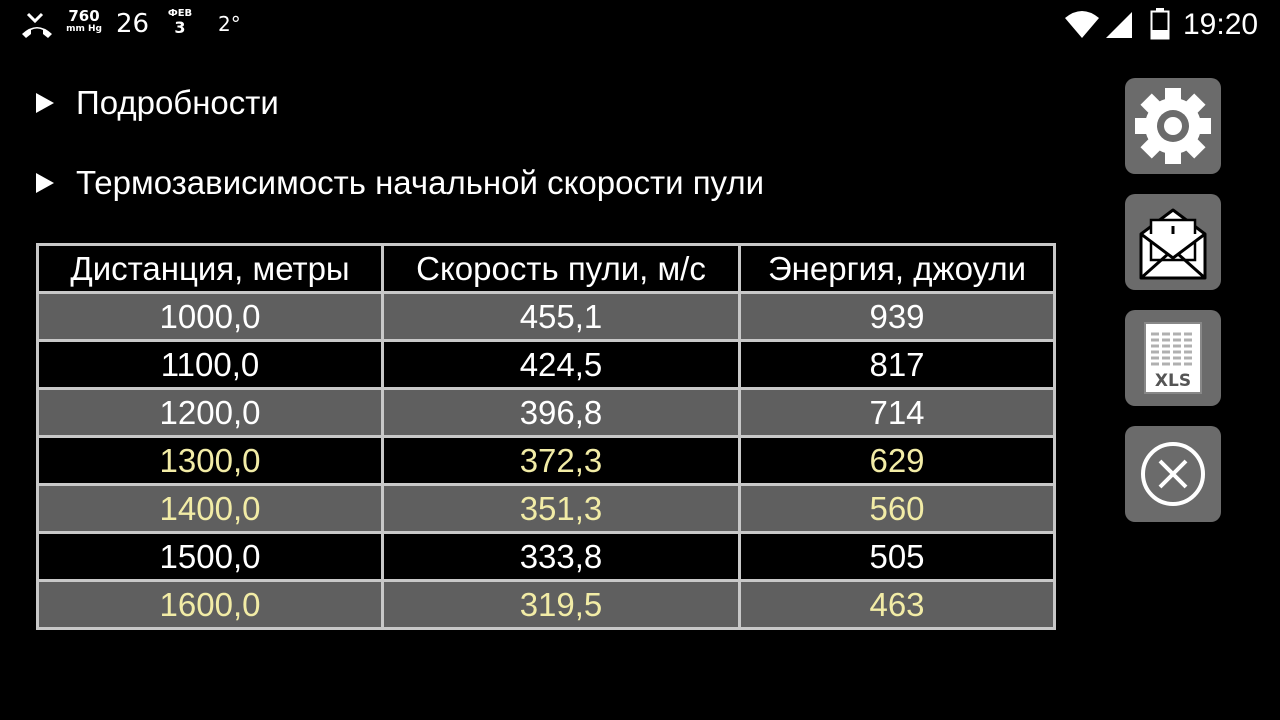 Image resolution: width=1280 pixels, height=720 pixels. I want to click on table-row: 1400,0 351,3 560, so click(546, 508).